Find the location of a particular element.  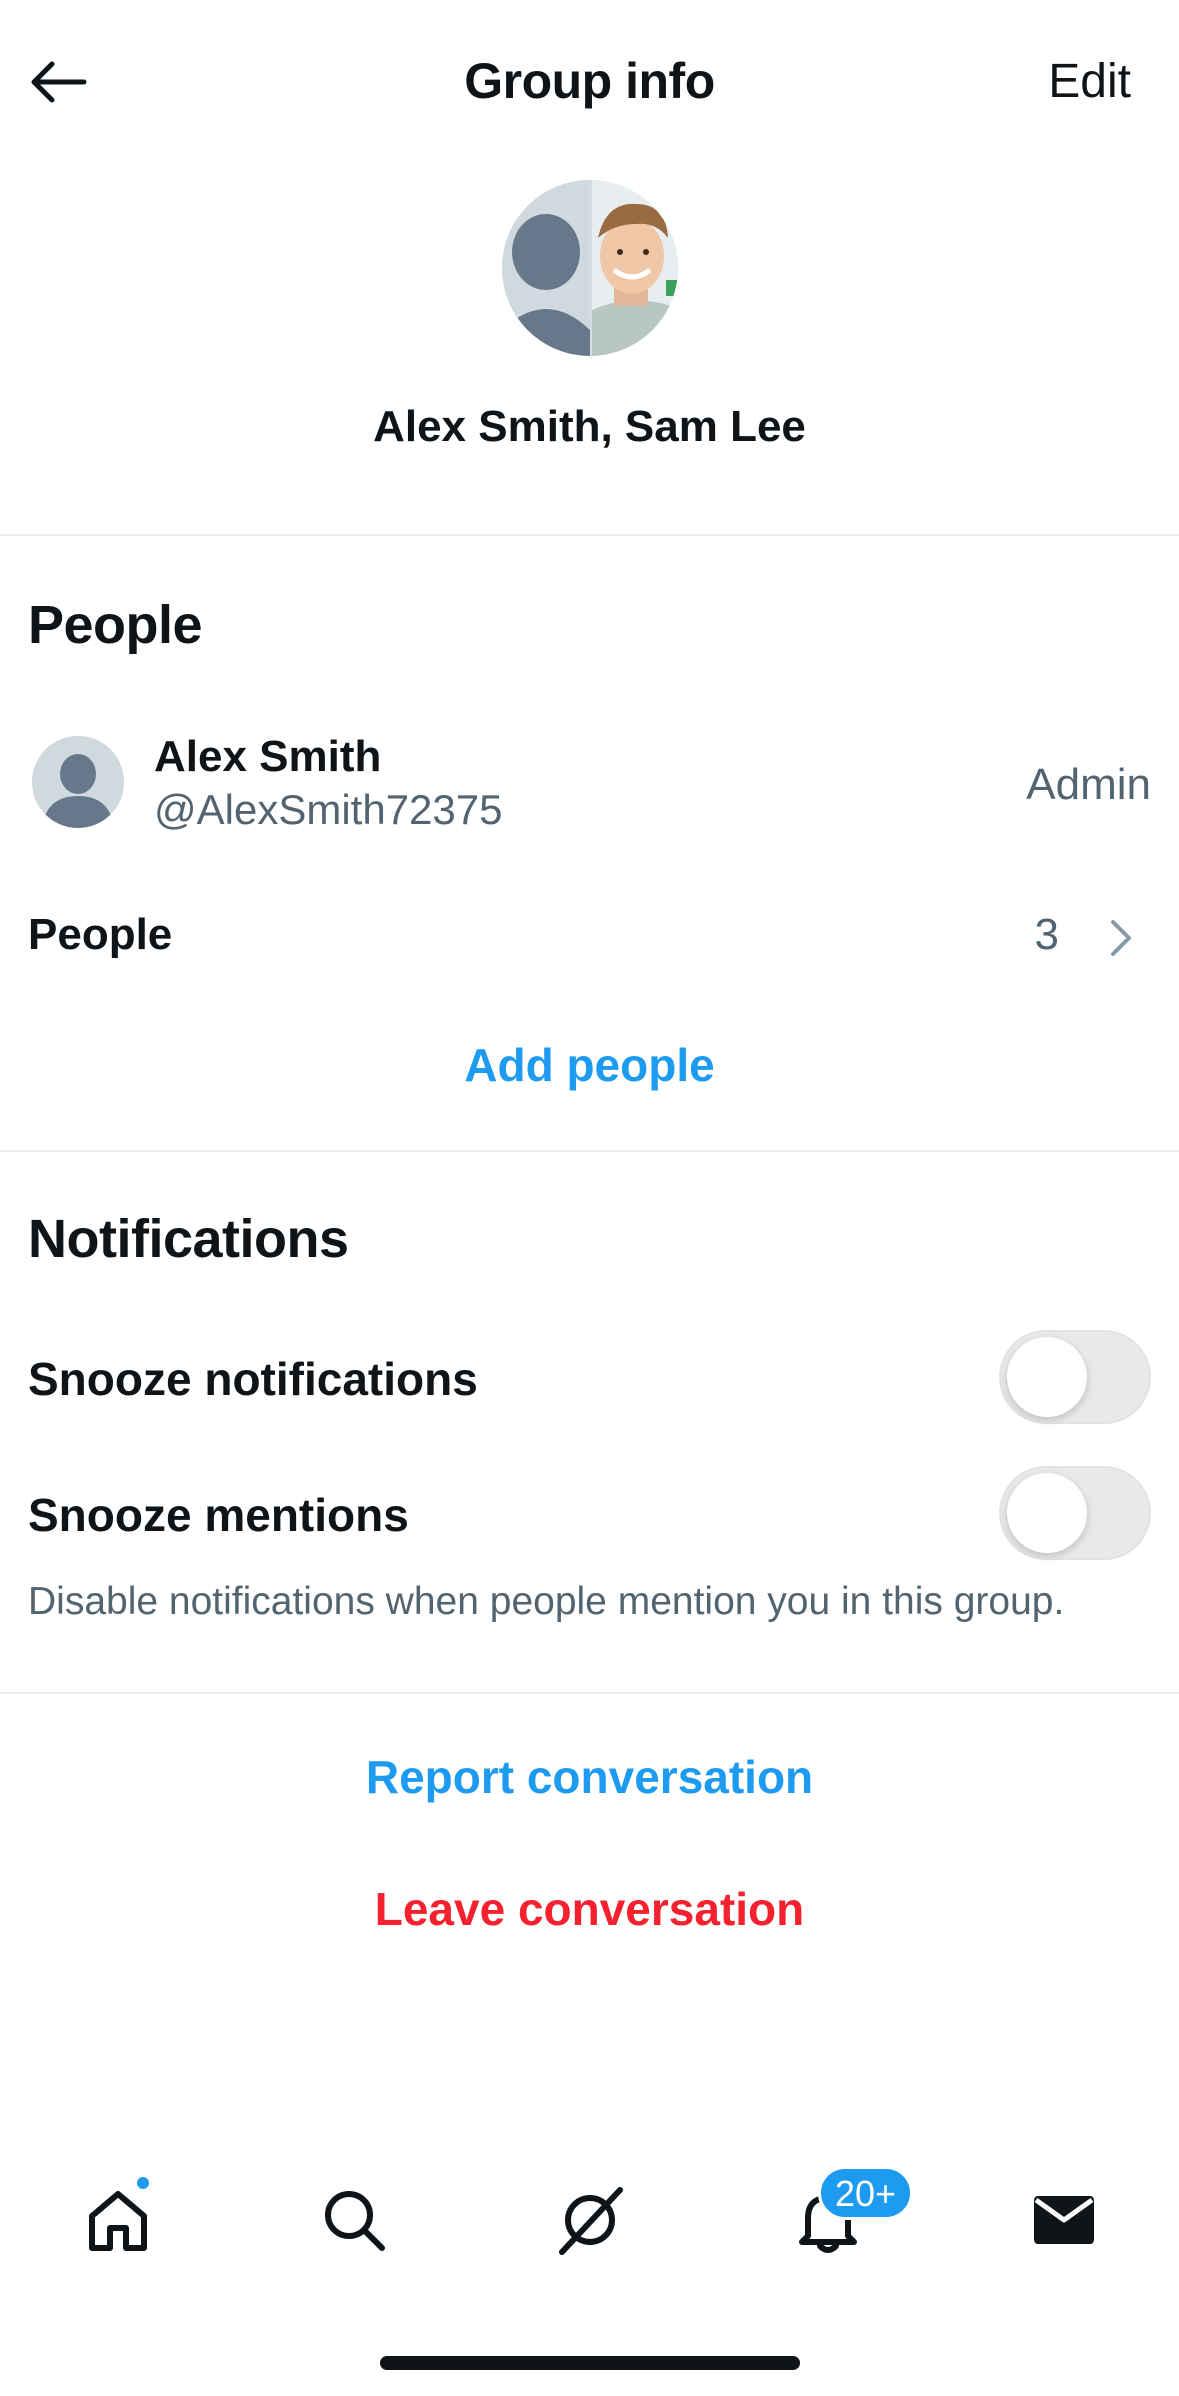

report-conversation-button: Report conversation is located at coordinates (589, 1777).